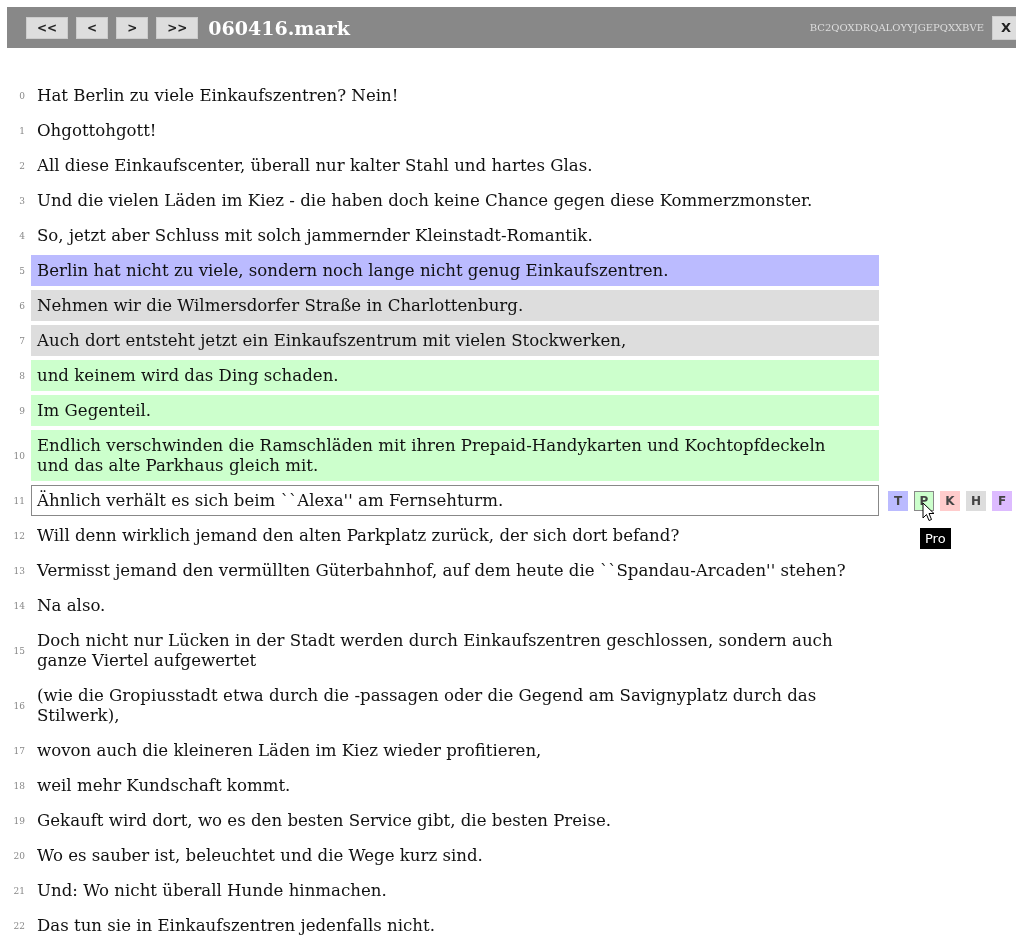 This screenshot has height=936, width=1016. What do you see at coordinates (935, 538) in the screenshot?
I see `tooltip: Pro` at bounding box center [935, 538].